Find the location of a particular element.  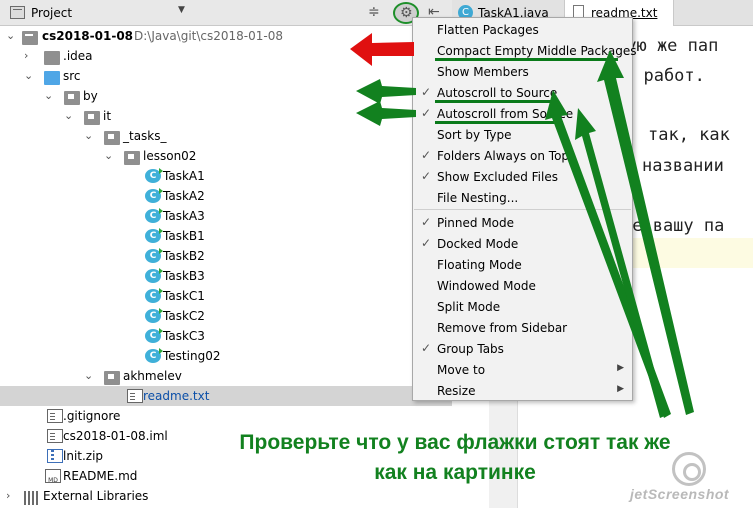

menu-item-label: Split Mode is located at coordinates (469, 307).